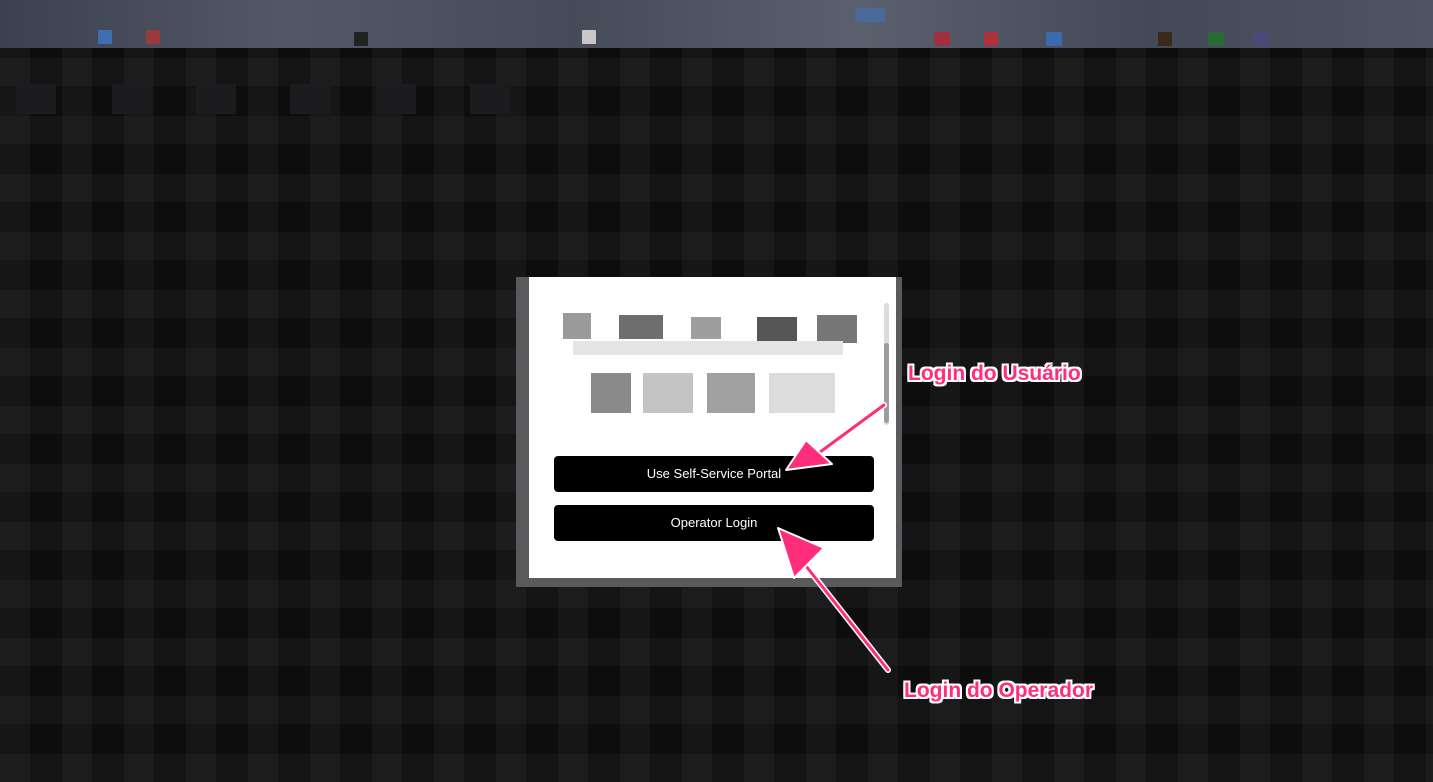 This screenshot has width=1433, height=782. Describe the element at coordinates (886, 383) in the screenshot. I see `modal-scrollbar-thumb` at that location.